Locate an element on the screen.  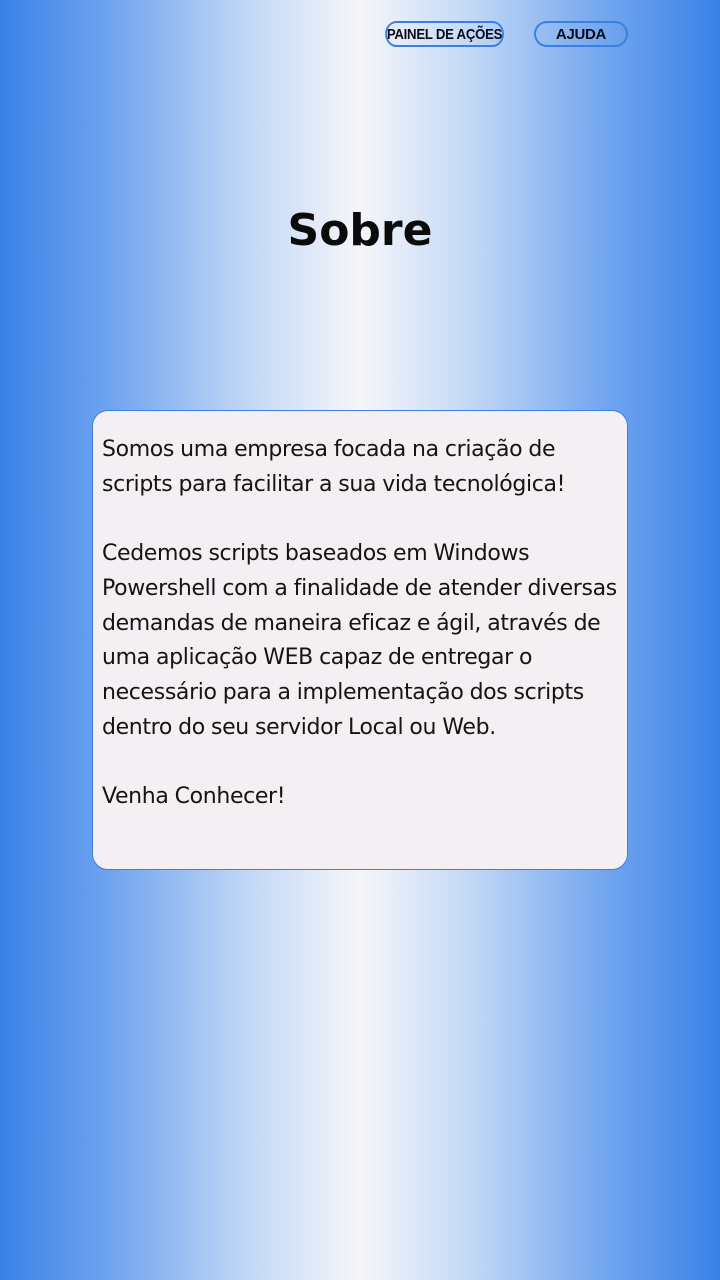
ajuda-button: AJUDA is located at coordinates (581, 34).